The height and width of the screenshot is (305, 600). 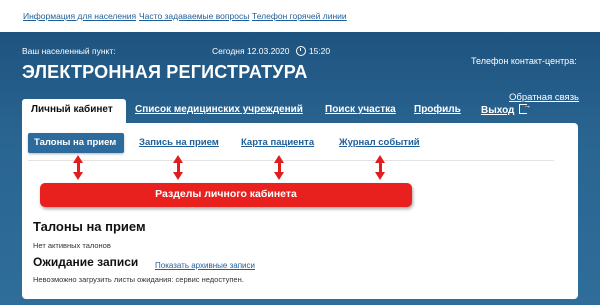 I want to click on clock-icon, so click(x=300, y=51).